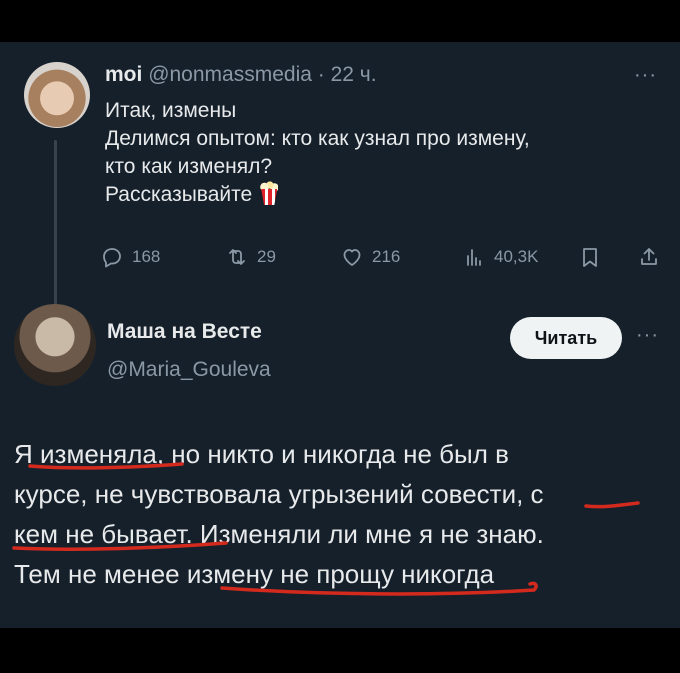 This screenshot has height=673, width=680. What do you see at coordinates (130, 257) in the screenshot?
I see `reply-button: 168` at bounding box center [130, 257].